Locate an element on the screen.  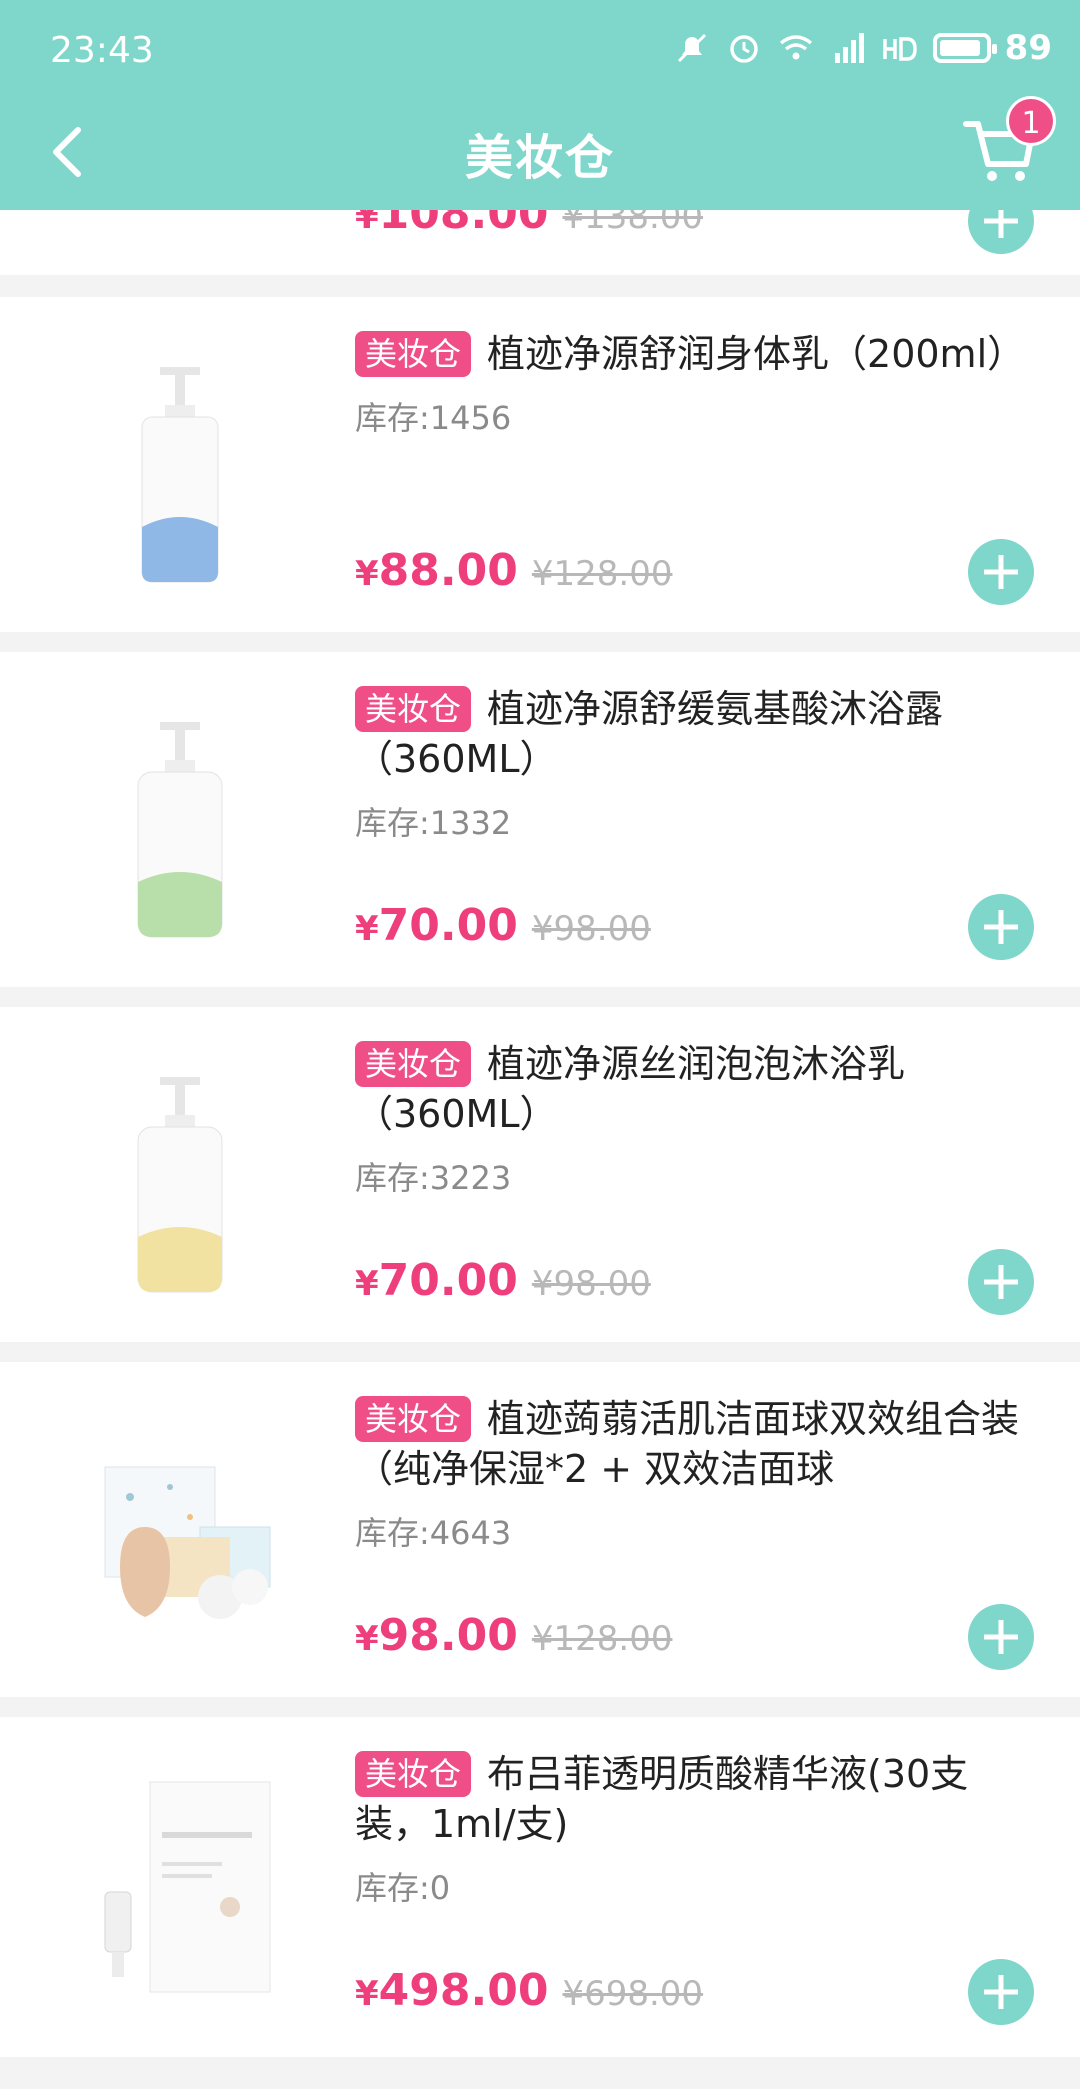
product-name: 美妆仓 植迹净源舒润身体乳（200ml） is located at coordinates (697, 354).